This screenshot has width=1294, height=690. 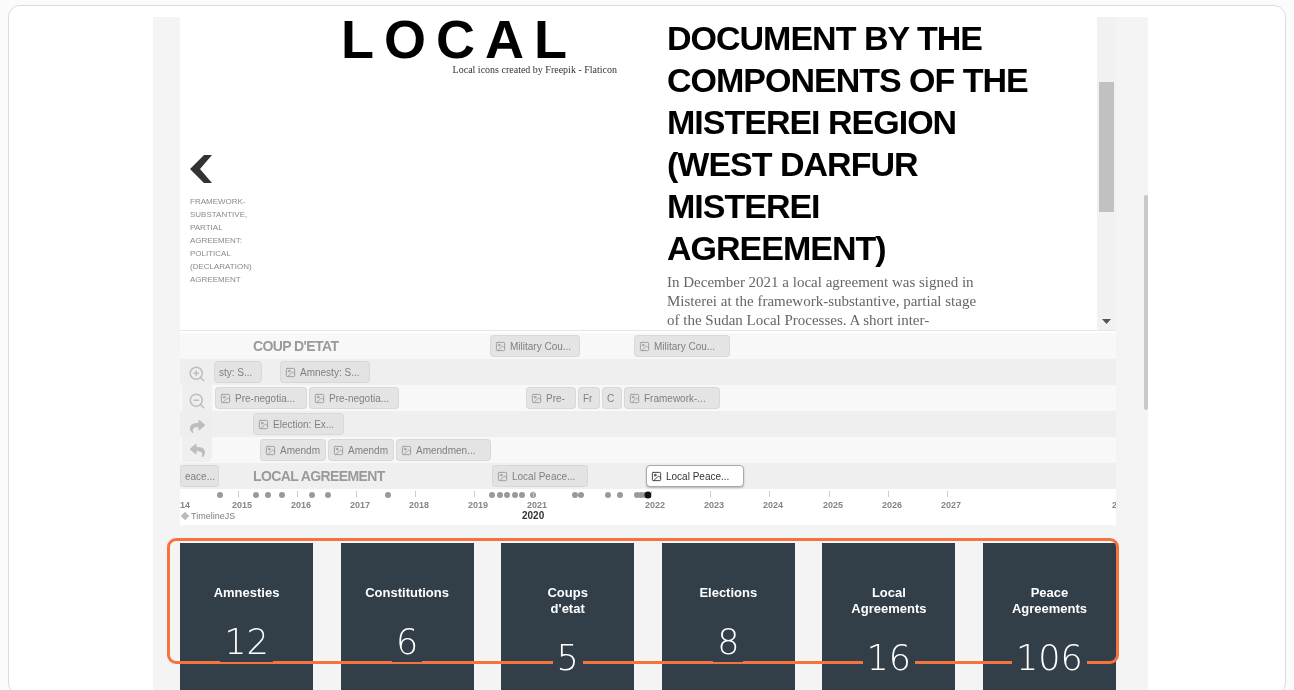 What do you see at coordinates (889, 601) in the screenshot?
I see `stat-label: Local Agreements` at bounding box center [889, 601].